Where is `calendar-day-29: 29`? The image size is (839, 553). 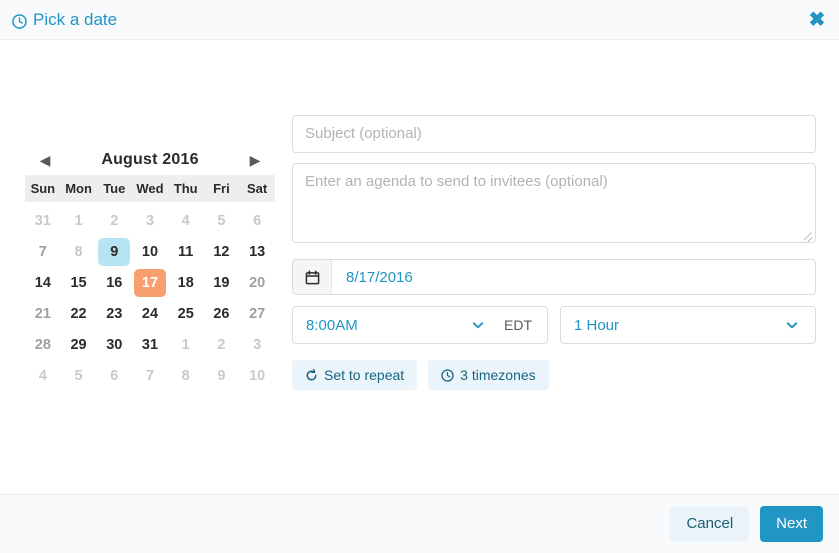
calendar-day-29: 29 is located at coordinates (79, 344).